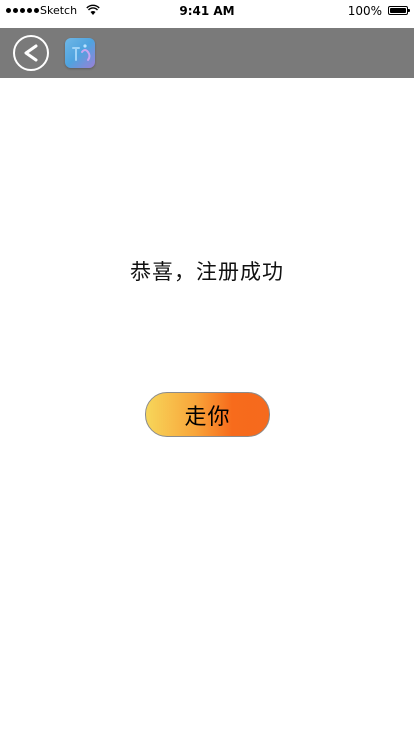 The height and width of the screenshot is (736, 414). What do you see at coordinates (207, 272) in the screenshot?
I see `success-message: 恭喜，注册成功` at bounding box center [207, 272].